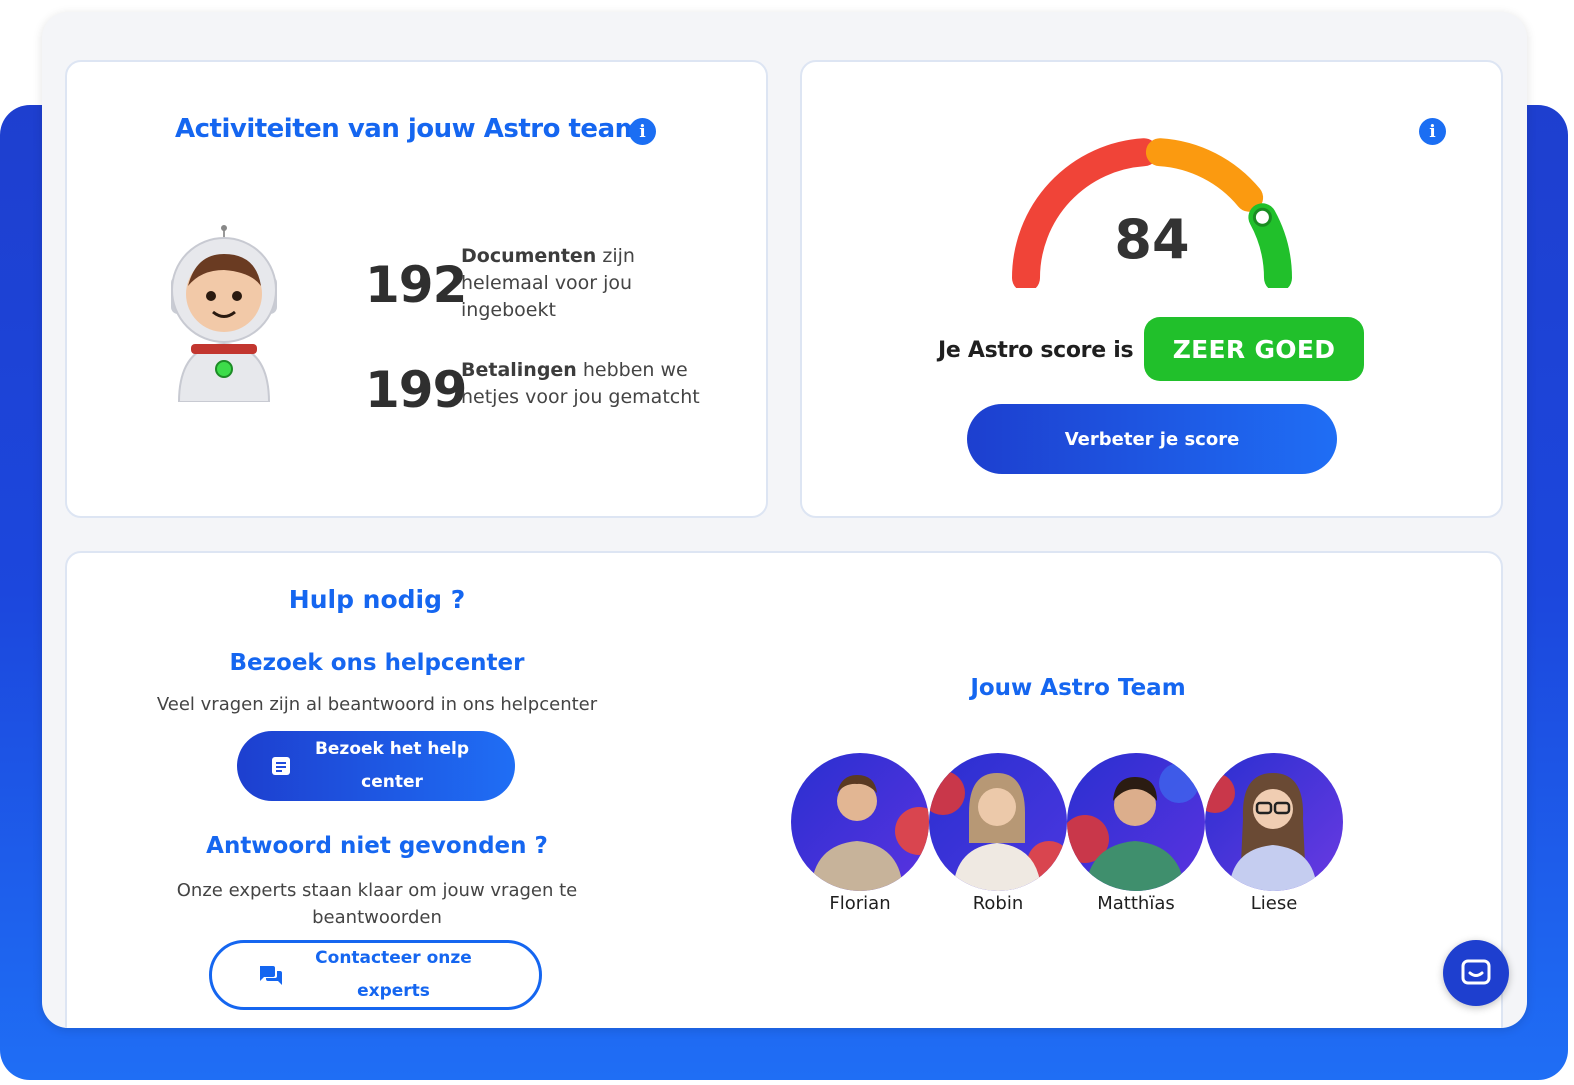 This screenshot has width=1574, height=1085. Describe the element at coordinates (1274, 903) in the screenshot. I see `member-name: Liese` at that location.